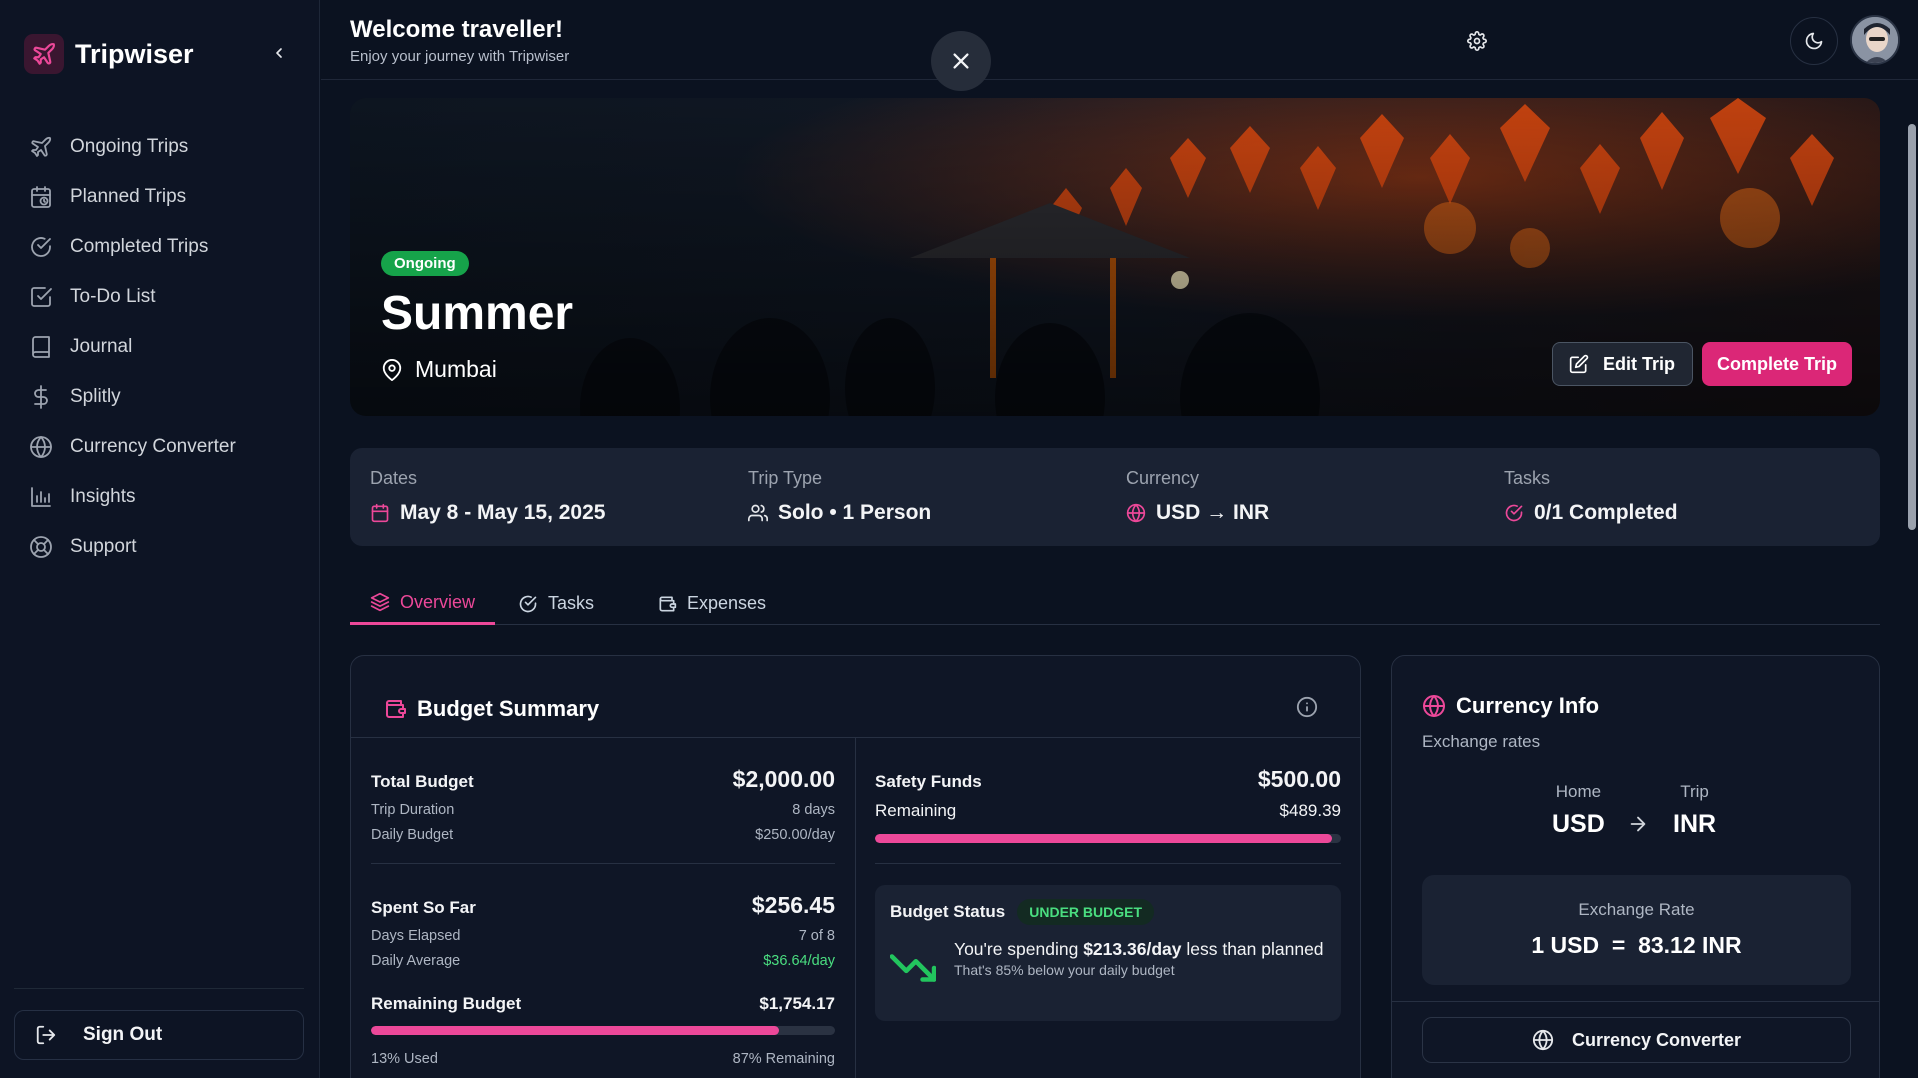 This screenshot has width=1918, height=1078. Describe the element at coordinates (163, 497) in the screenshot. I see `sidebar-item-insights: Insights` at that location.